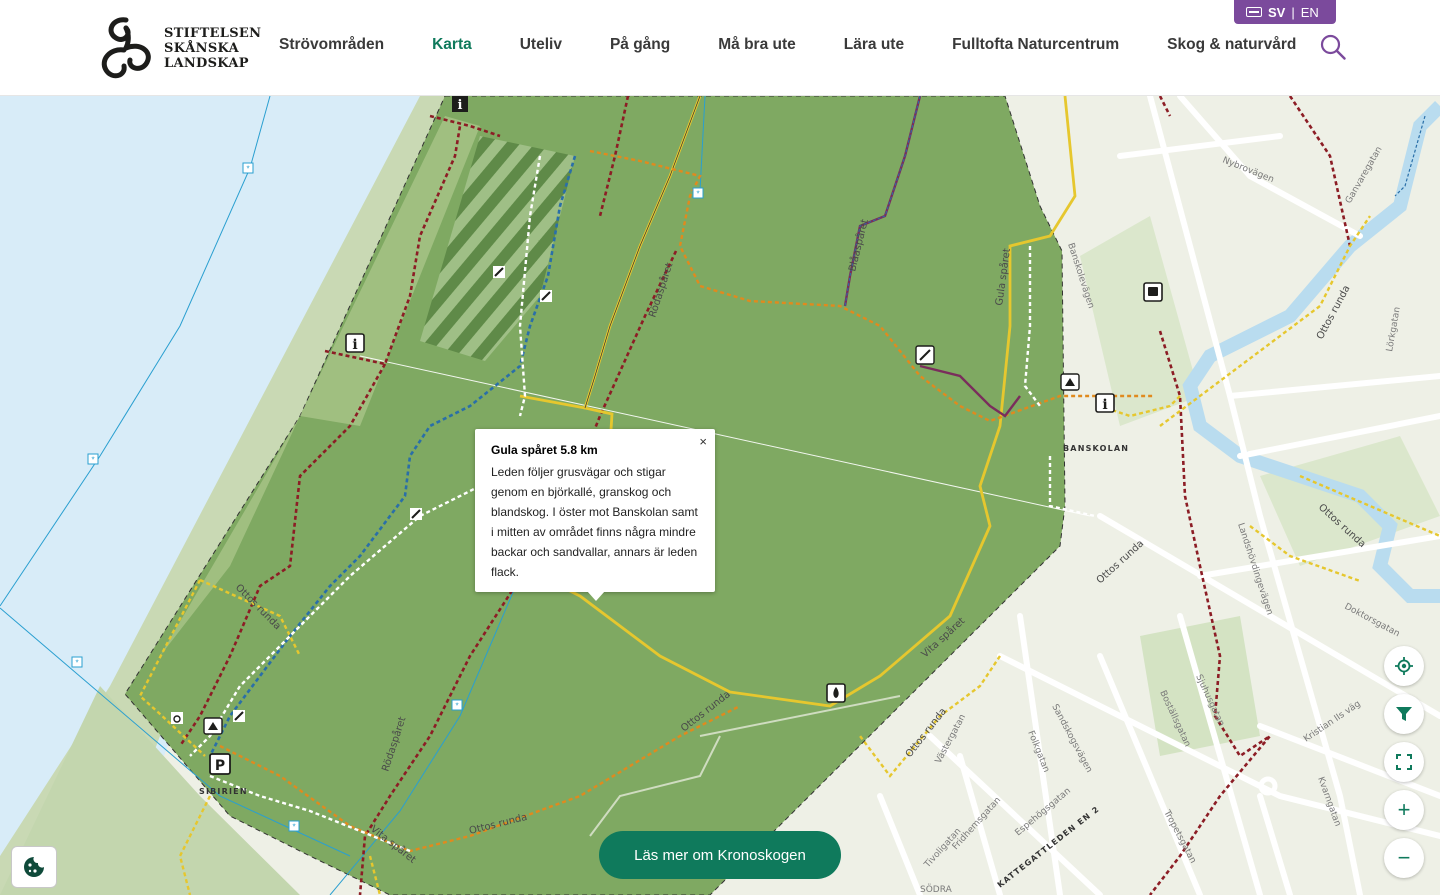 The width and height of the screenshot is (1440, 895). What do you see at coordinates (1070, 382) in the screenshot?
I see `picnic-marker-east` at bounding box center [1070, 382].